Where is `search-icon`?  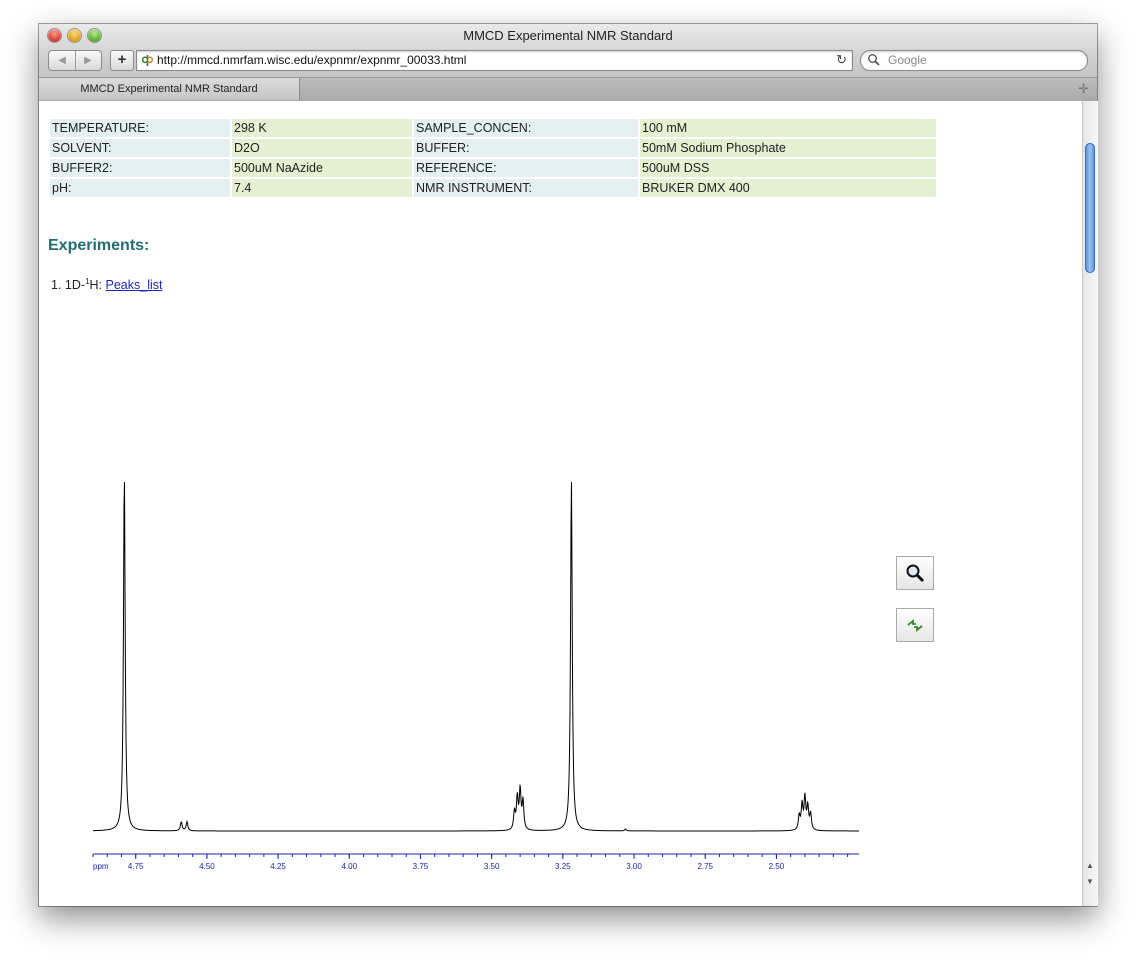
search-icon is located at coordinates (874, 60).